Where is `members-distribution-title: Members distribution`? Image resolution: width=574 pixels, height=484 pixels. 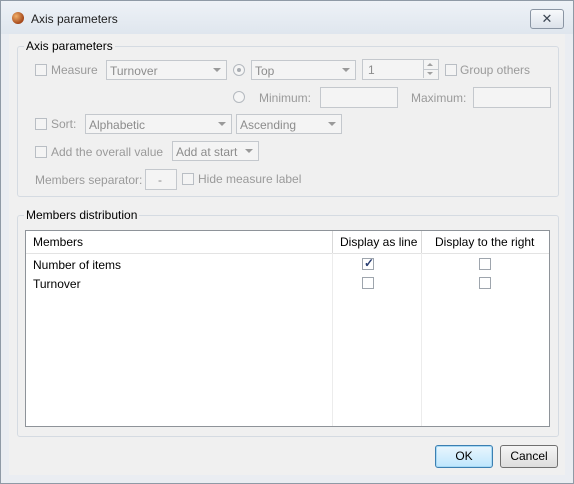 members-distribution-title: Members distribution is located at coordinates (82, 215).